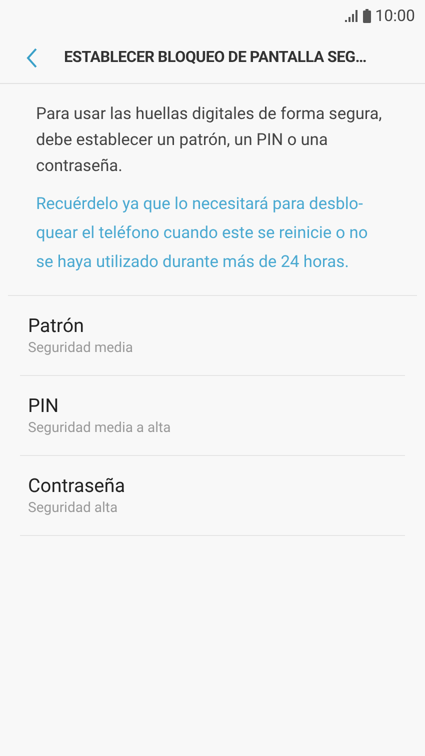  What do you see at coordinates (77, 486) in the screenshot?
I see `option-title: Contraseña` at bounding box center [77, 486].